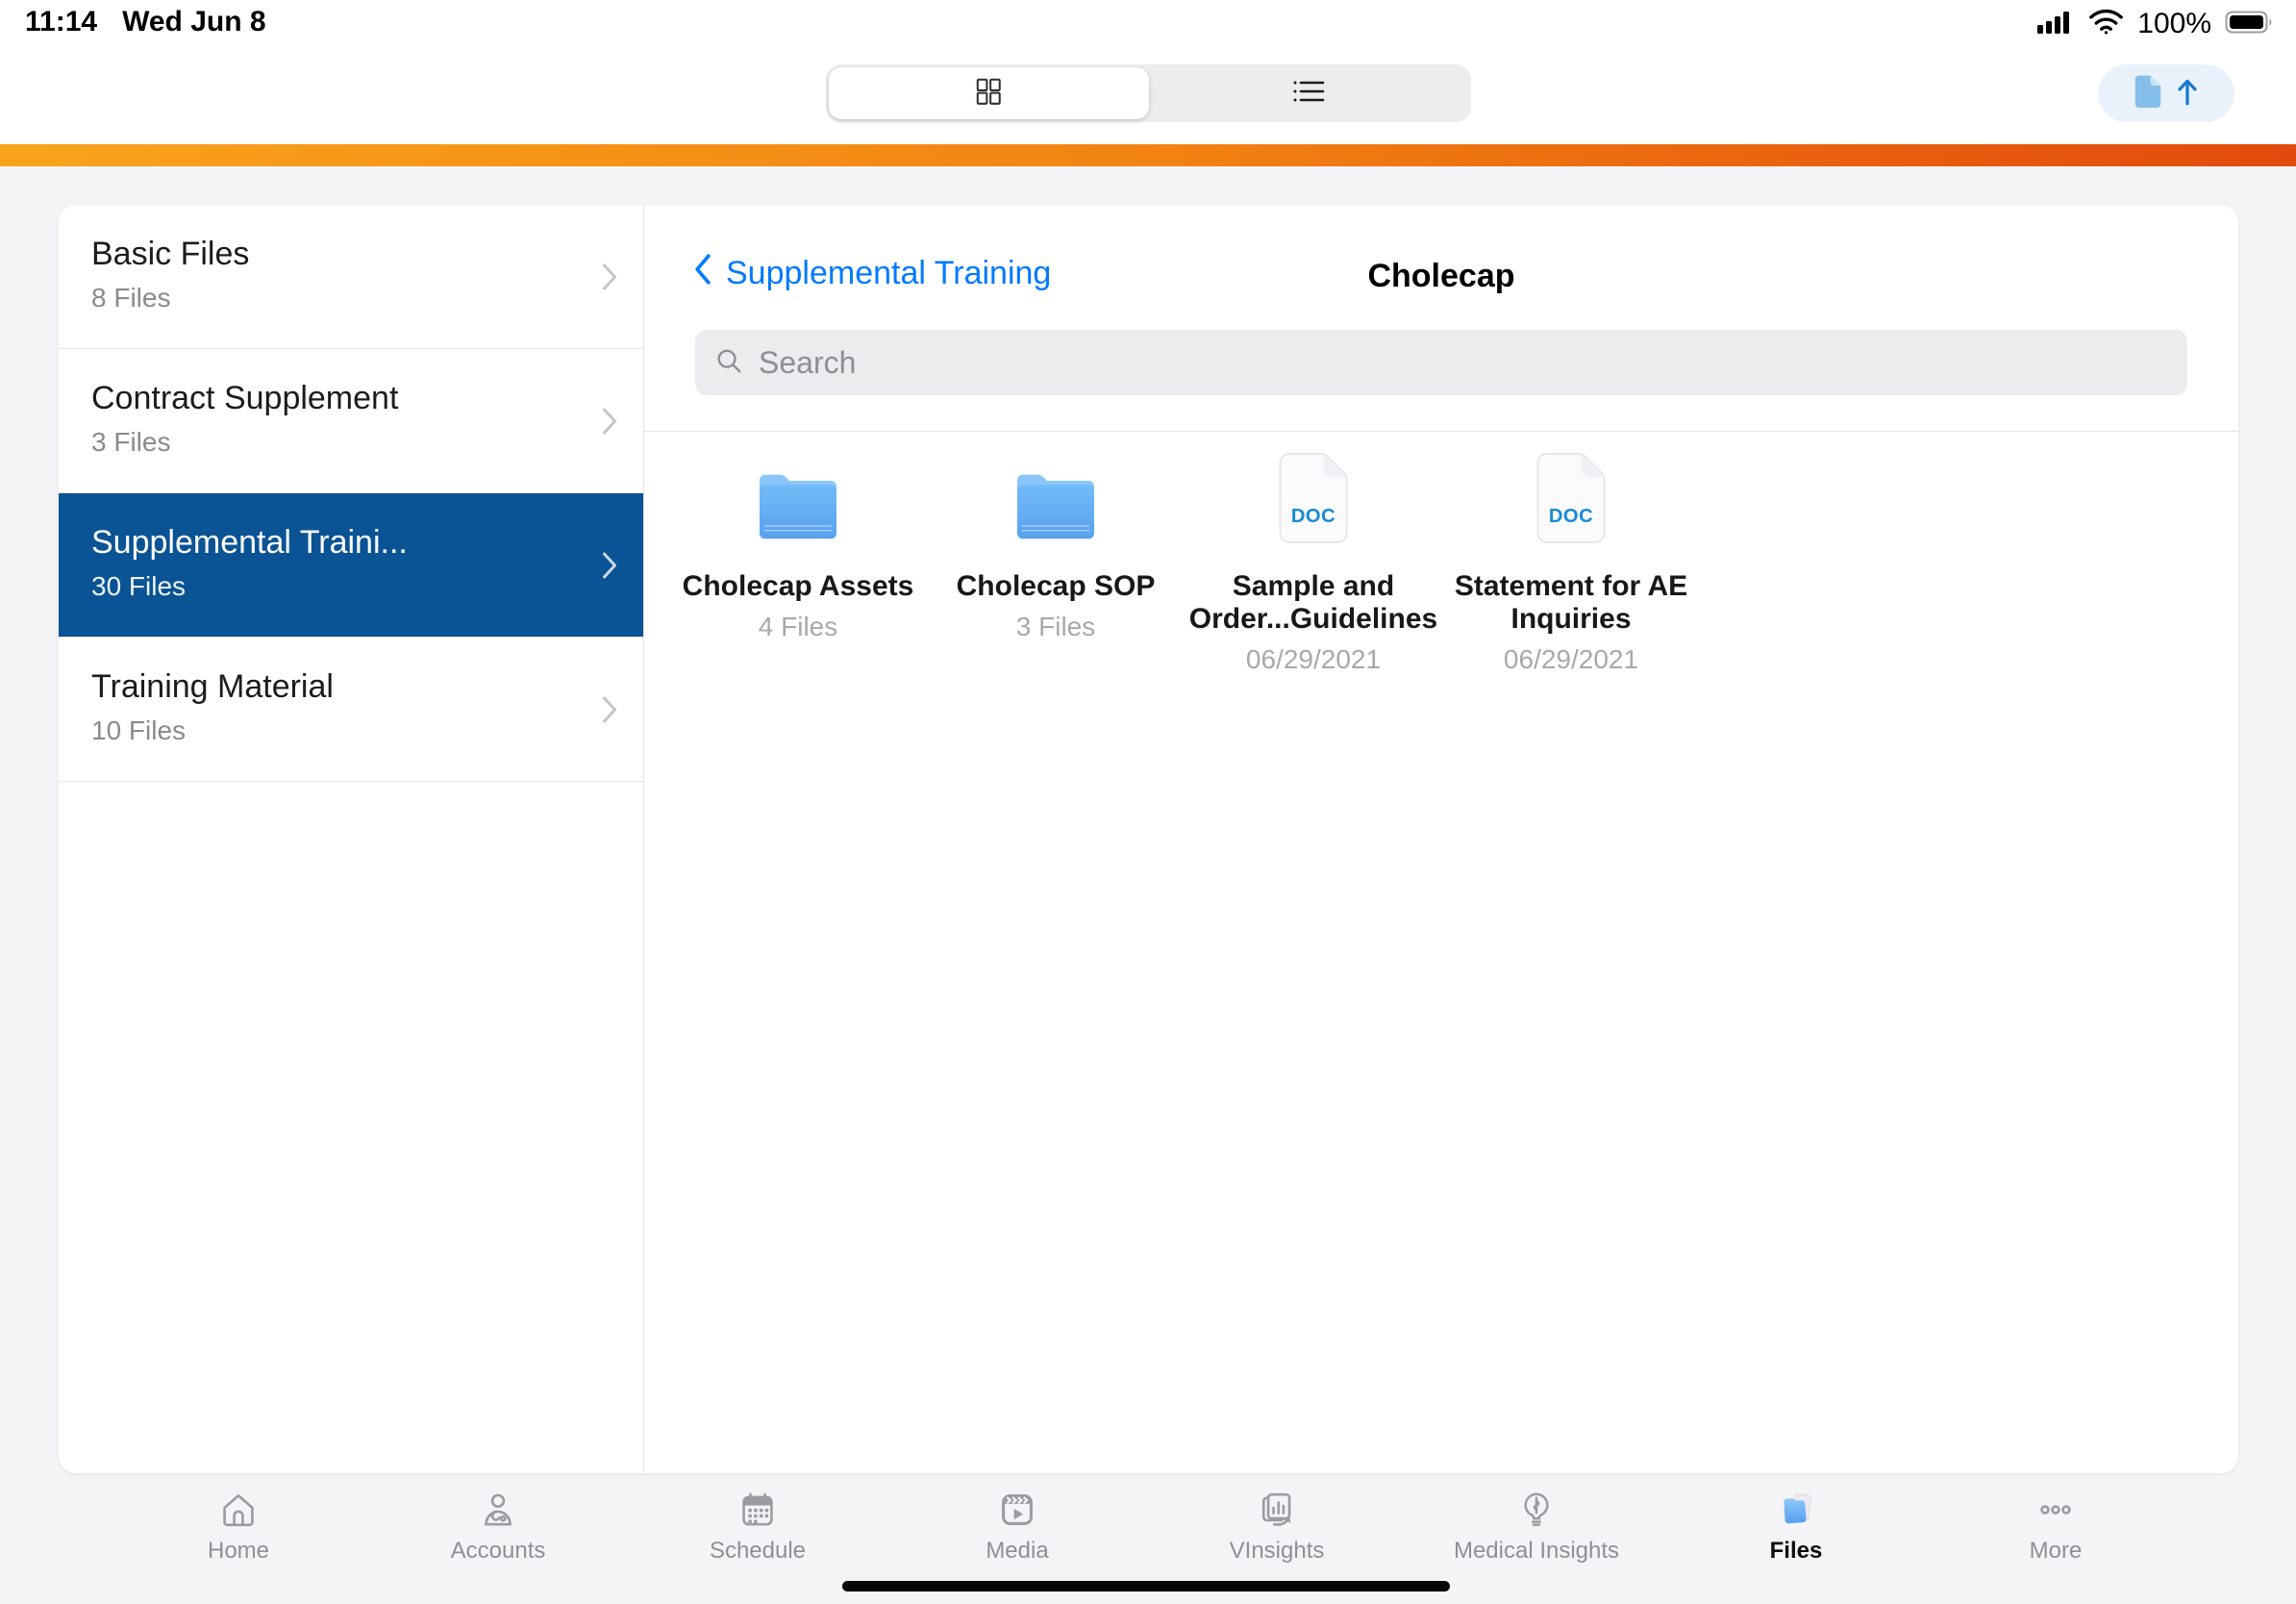 Image resolution: width=2296 pixels, height=1604 pixels. I want to click on back-label: Supplemental Training, so click(889, 273).